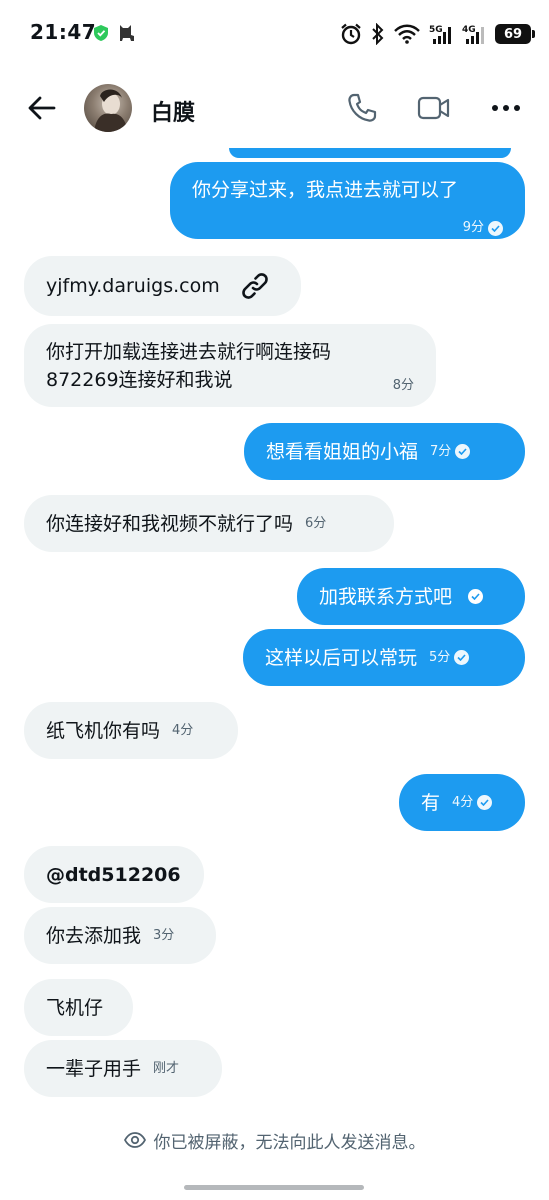  I want to click on call-button, so click(362, 108).